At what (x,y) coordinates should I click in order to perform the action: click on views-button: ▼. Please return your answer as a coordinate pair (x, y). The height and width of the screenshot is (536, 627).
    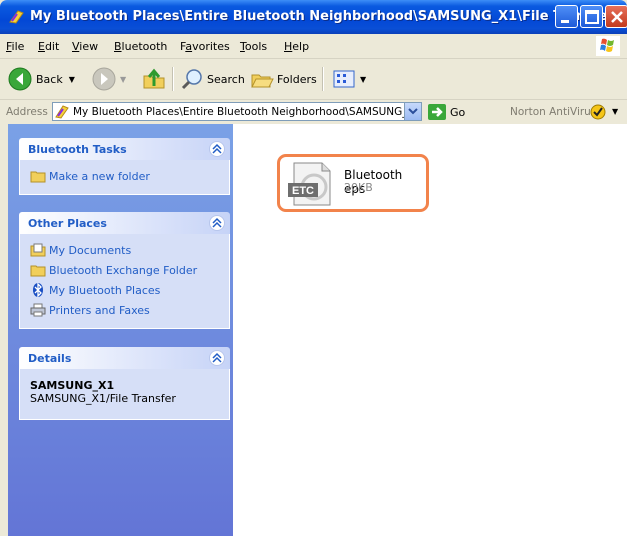
    Looking at the image, I should click on (349, 79).